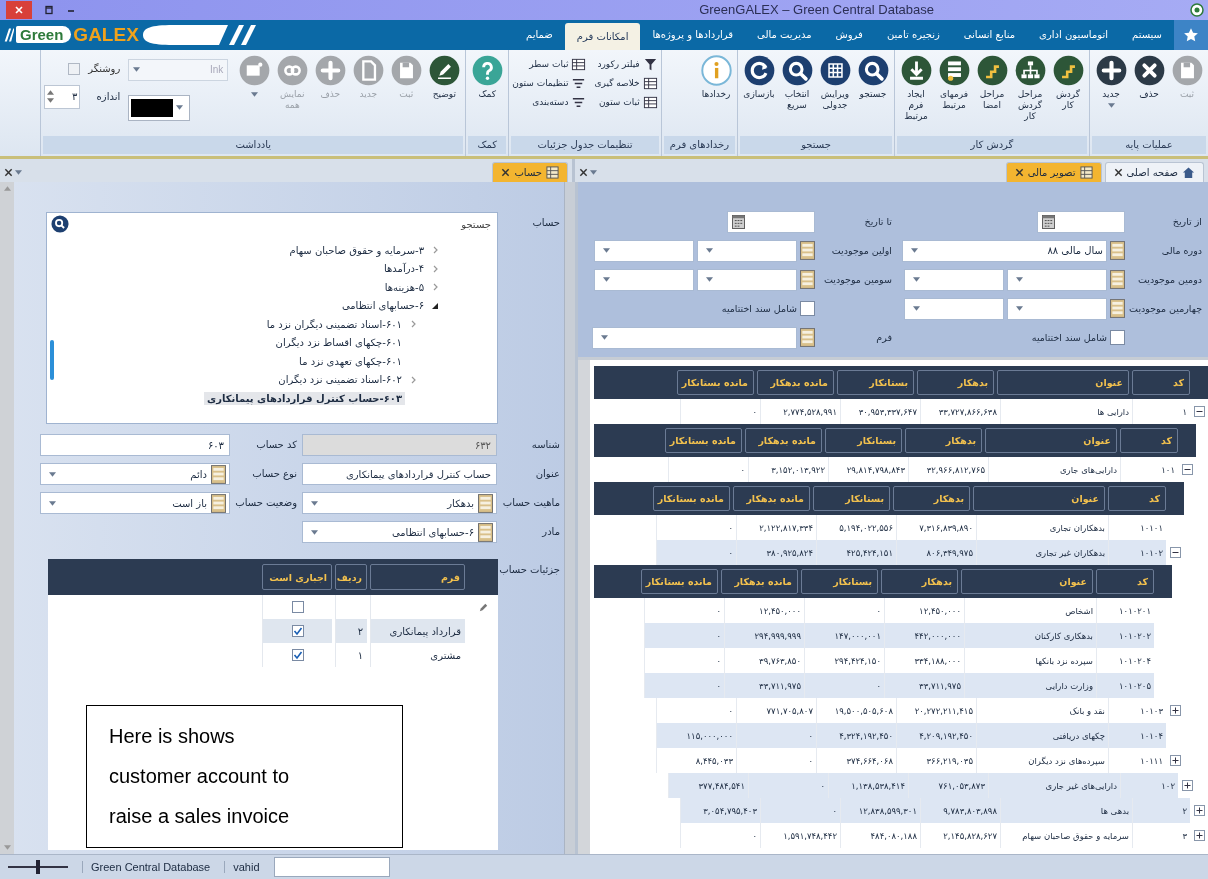 This screenshot has height=879, width=1208. I want to click on up-arrow-icon, so click(51, 93).